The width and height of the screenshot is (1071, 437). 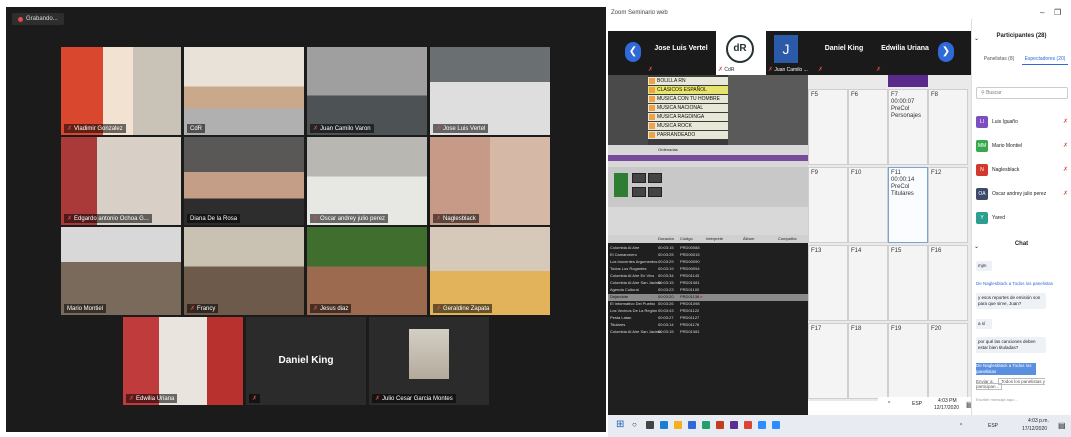 I want to click on zoom-webinar-icon, so click(x=776, y=425).